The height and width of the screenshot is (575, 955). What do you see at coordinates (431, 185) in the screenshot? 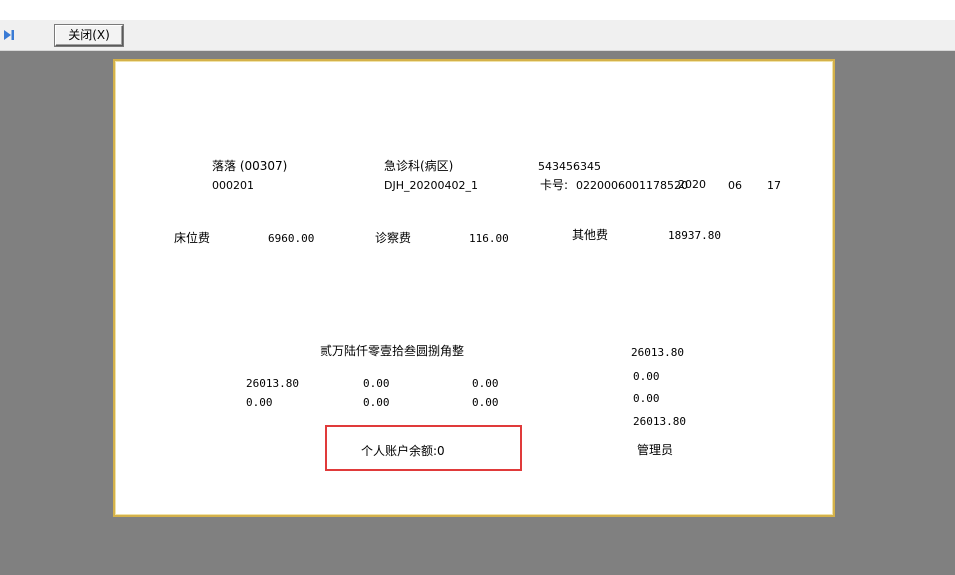
I see `record-number: DJH_20200402_1` at bounding box center [431, 185].